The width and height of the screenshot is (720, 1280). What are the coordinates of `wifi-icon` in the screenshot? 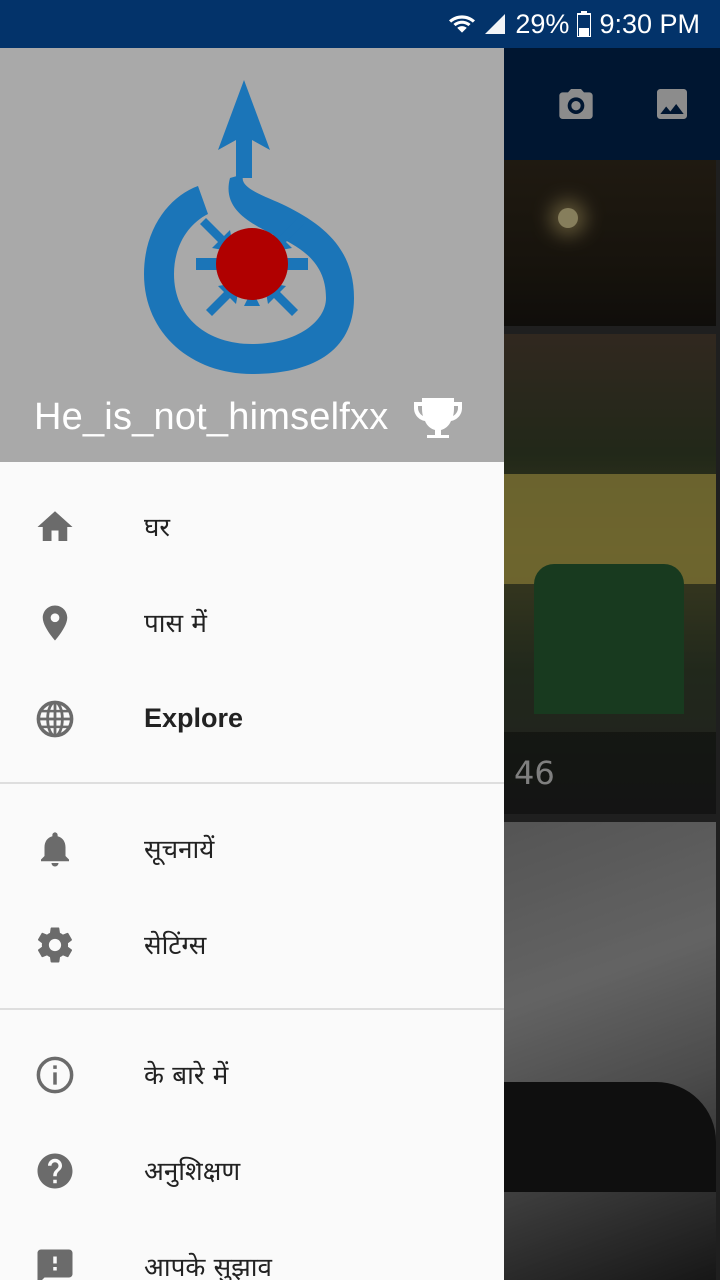 It's located at (462, 24).